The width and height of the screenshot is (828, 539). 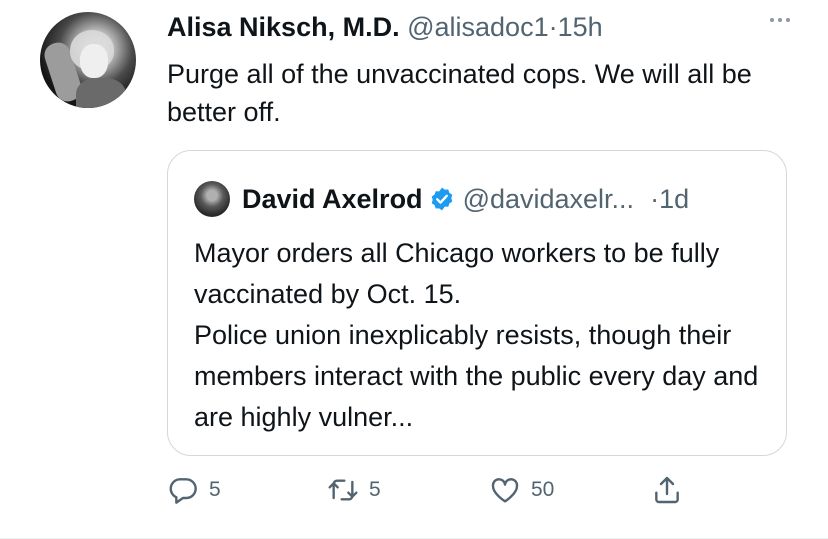 I want to click on reply-count: 5, so click(x=215, y=489).